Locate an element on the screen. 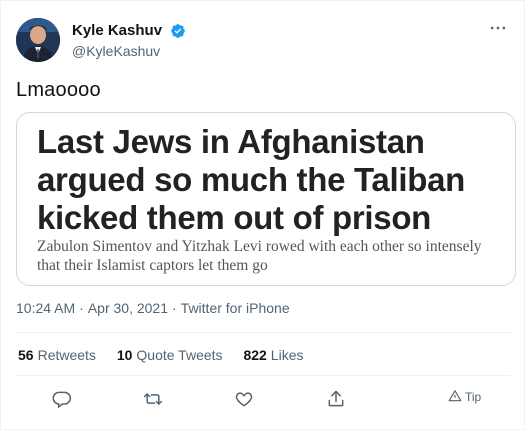 The height and width of the screenshot is (430, 525). tweet-stats: 56 Retweets 10 Quote Tweets 822 Likes is located at coordinates (169, 355).